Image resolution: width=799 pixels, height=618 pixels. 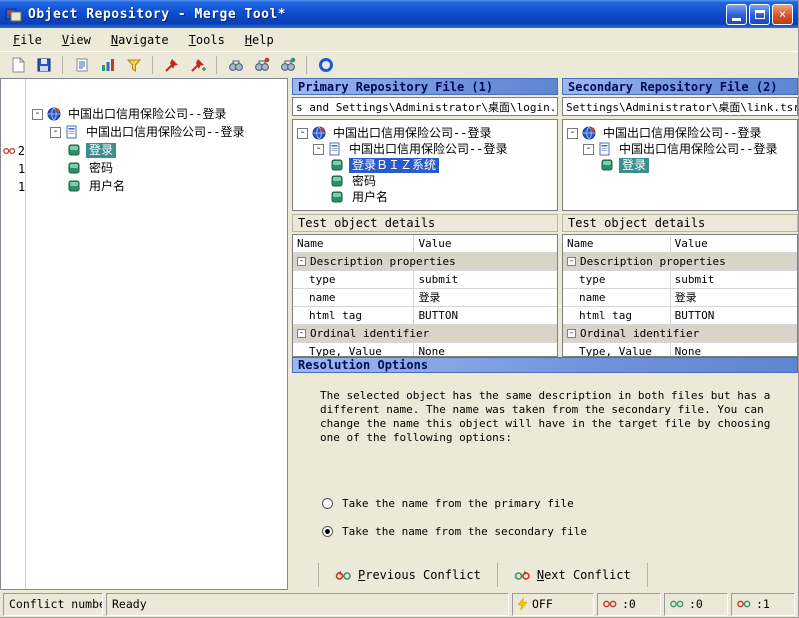 I want to click on property-name: name, so click(x=617, y=297).